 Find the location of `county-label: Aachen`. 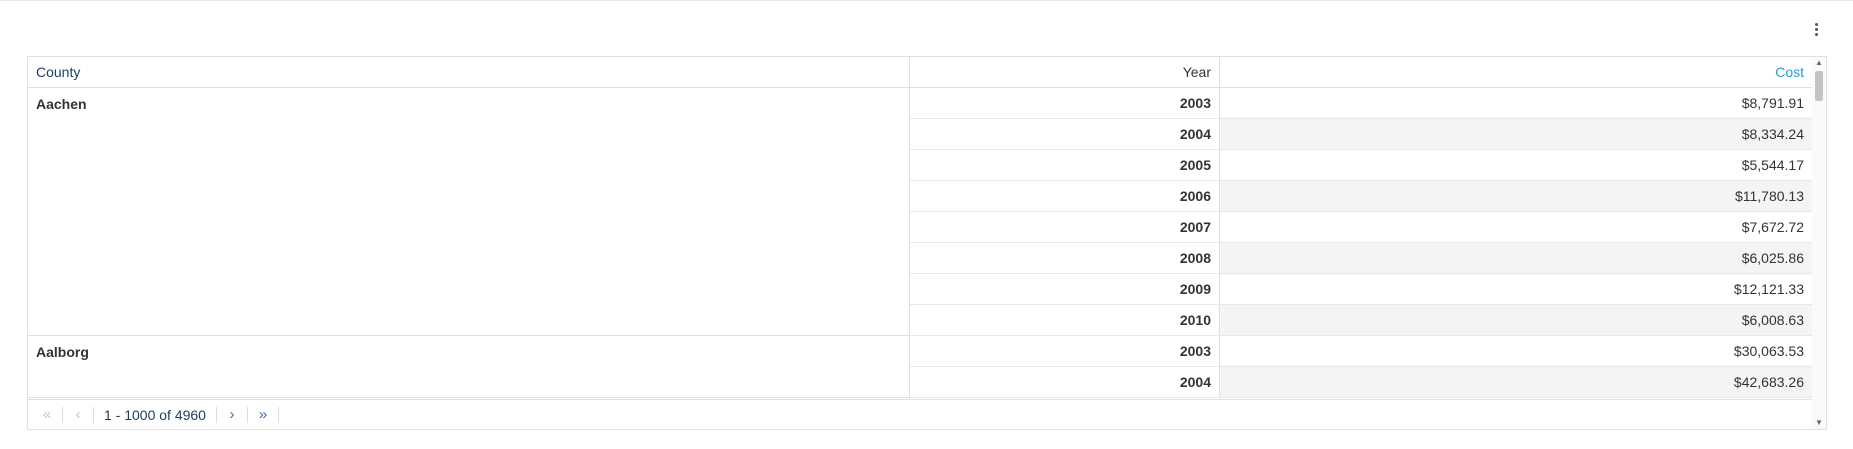

county-label: Aachen is located at coordinates (61, 104).